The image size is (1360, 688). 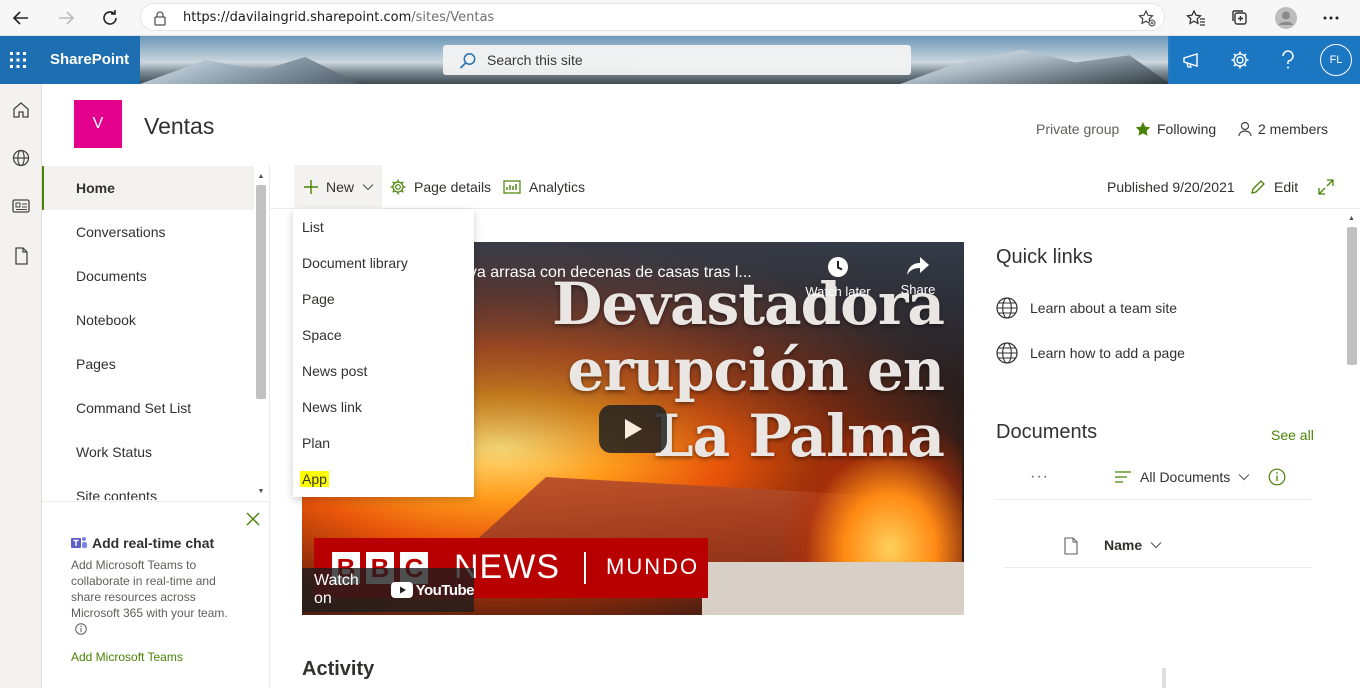 I want to click on search-input: Search this site, so click(x=535, y=60).